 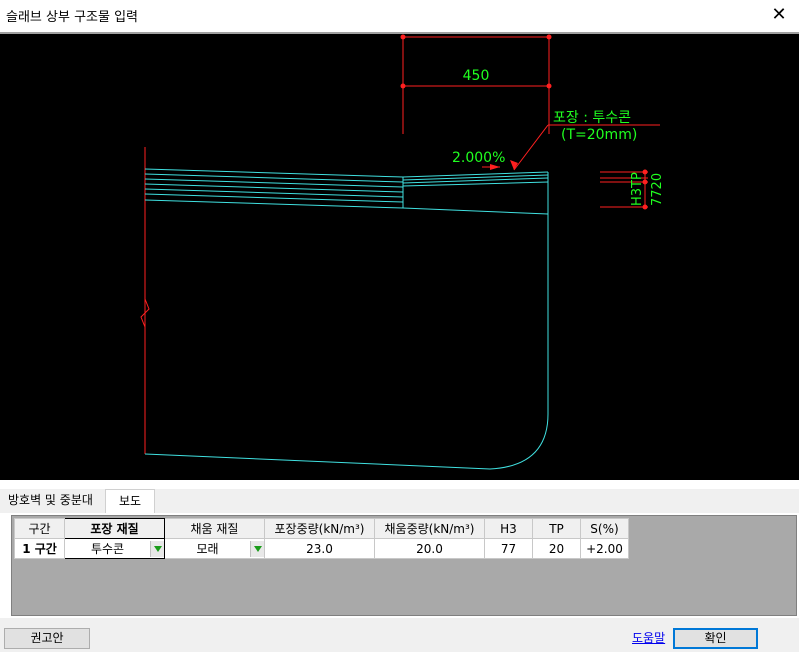 I want to click on thickness-label: (T=20mm), so click(x=599, y=135).